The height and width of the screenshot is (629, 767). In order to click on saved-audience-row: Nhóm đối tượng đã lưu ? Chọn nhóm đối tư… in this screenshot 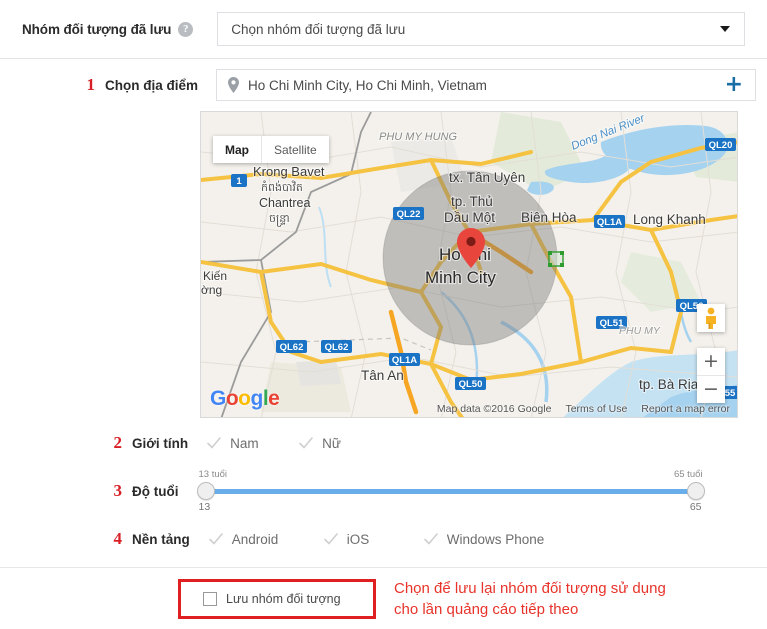, I will do `click(383, 29)`.